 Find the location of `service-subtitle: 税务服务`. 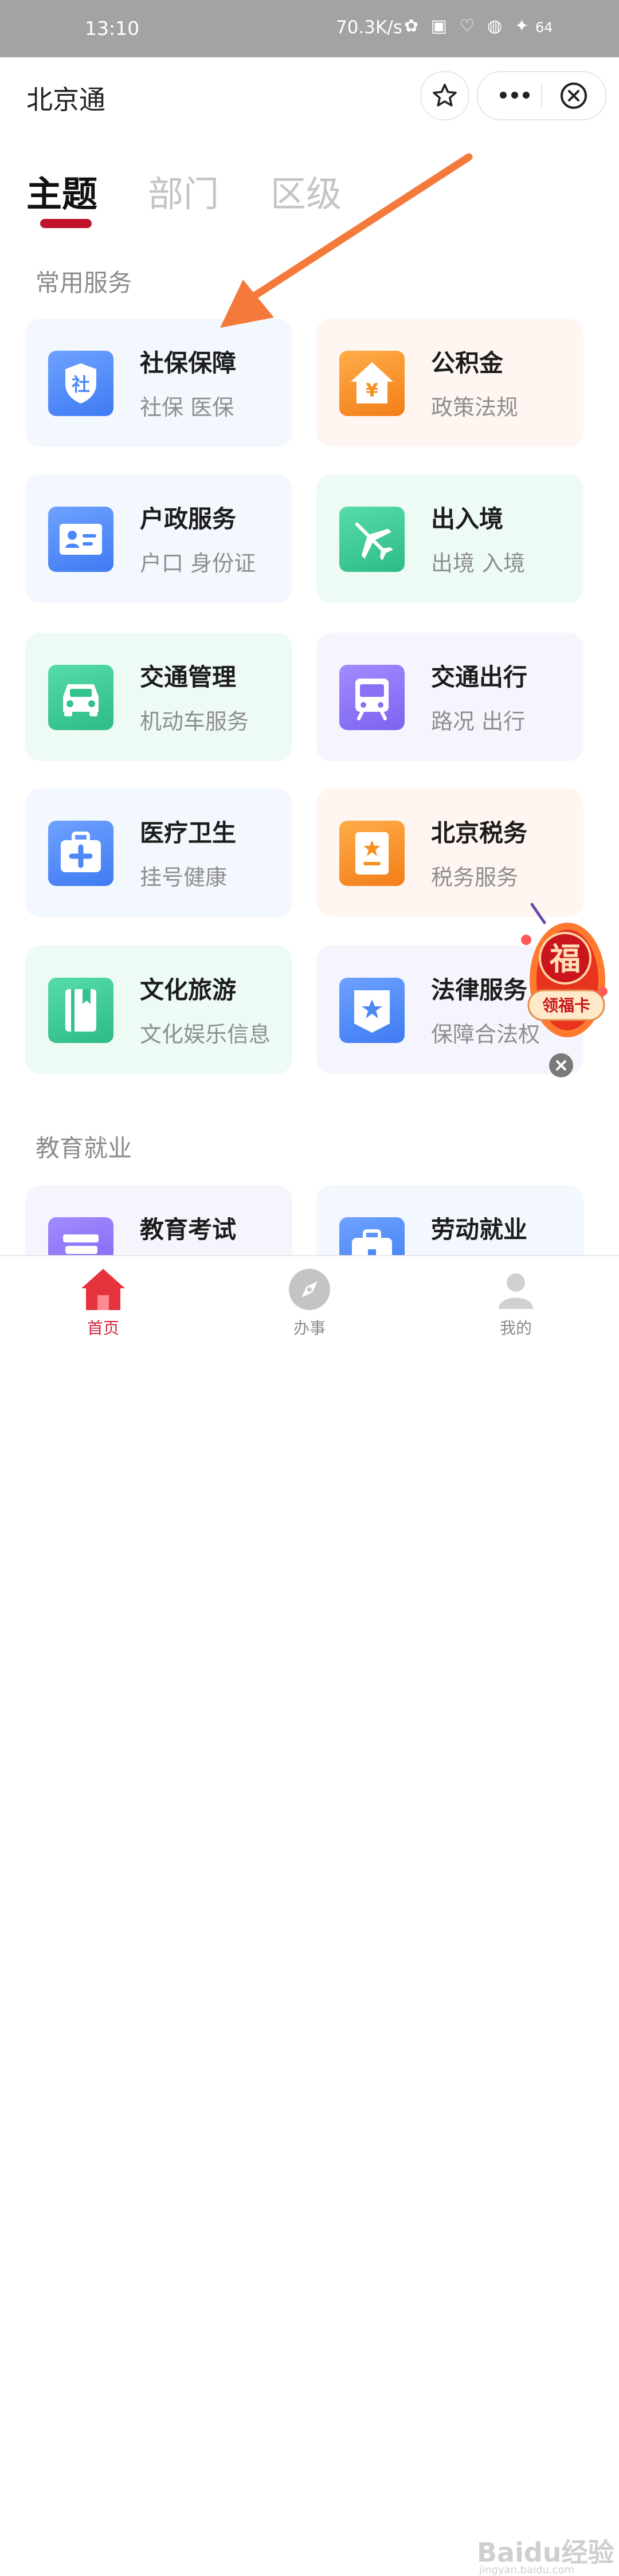

service-subtitle: 税务服务 is located at coordinates (475, 877).